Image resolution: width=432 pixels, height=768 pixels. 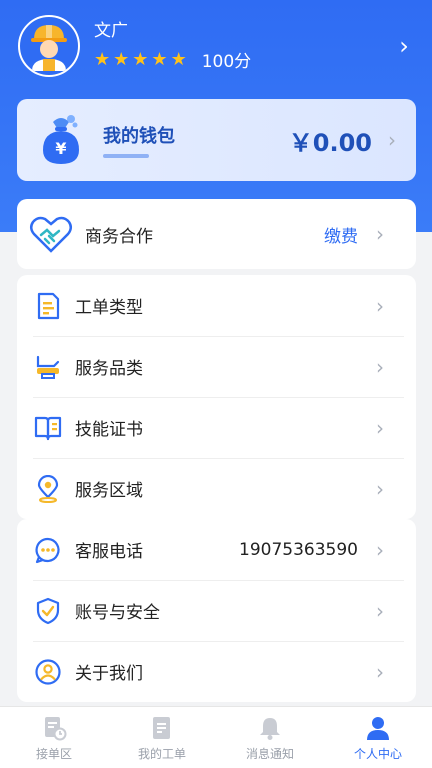 I want to click on avatar, so click(x=49, y=46).